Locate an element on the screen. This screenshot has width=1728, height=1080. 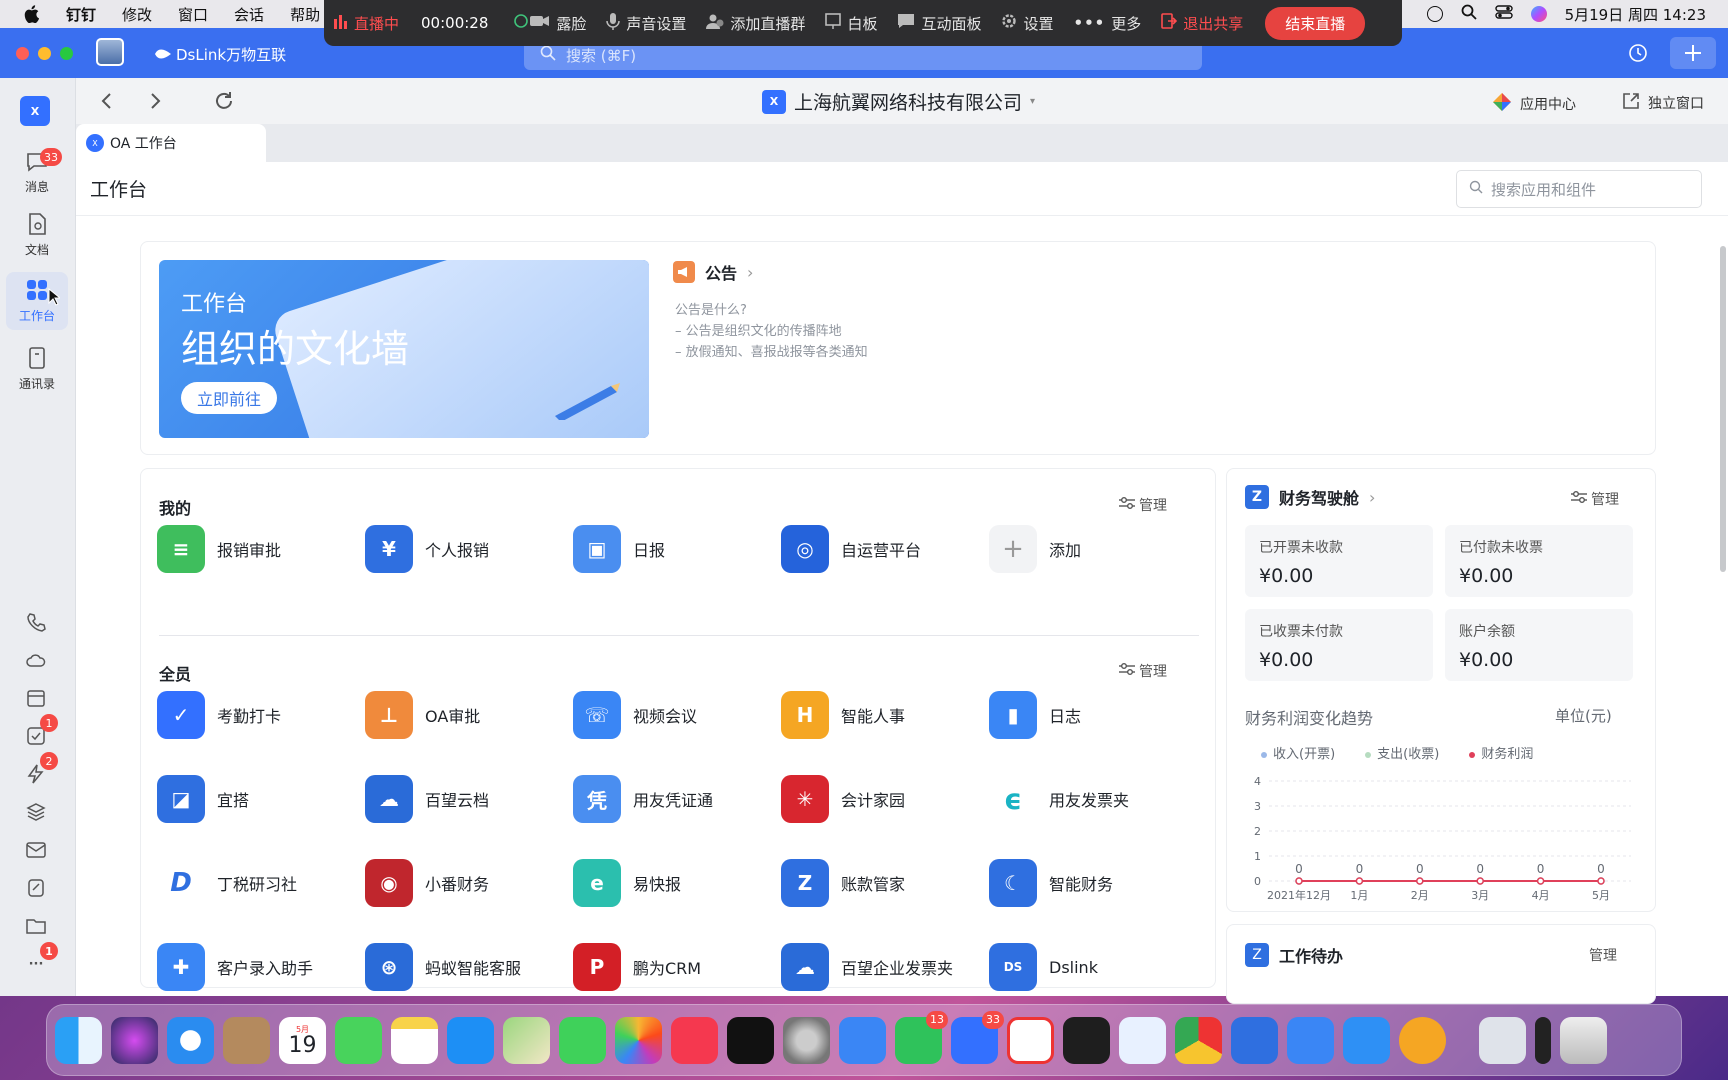
dingtalk-chat-icon is located at coordinates (1142, 1040).